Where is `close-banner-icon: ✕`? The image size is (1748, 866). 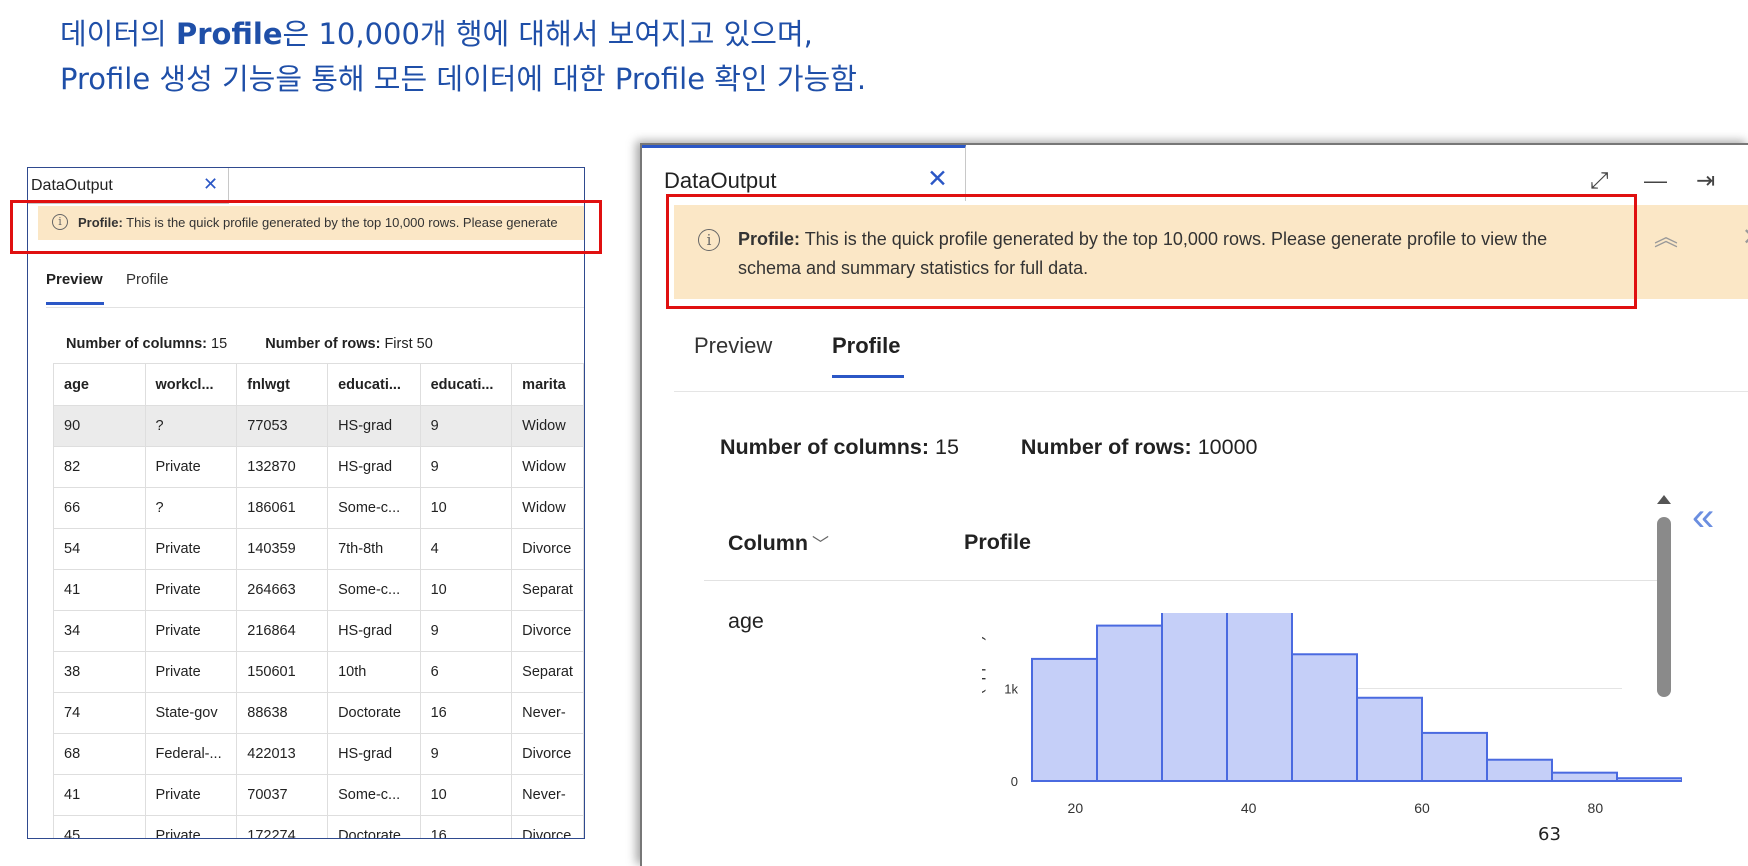
close-banner-icon: ✕ is located at coordinates (1745, 237).